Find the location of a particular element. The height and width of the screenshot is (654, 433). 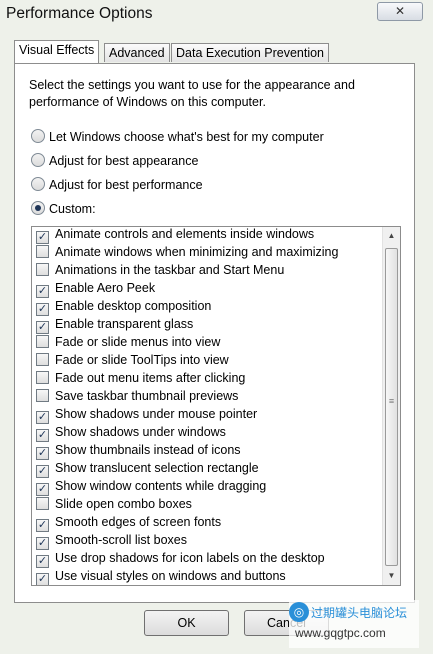

effect-label: Fade or slide ToolTips into view is located at coordinates (142, 360).